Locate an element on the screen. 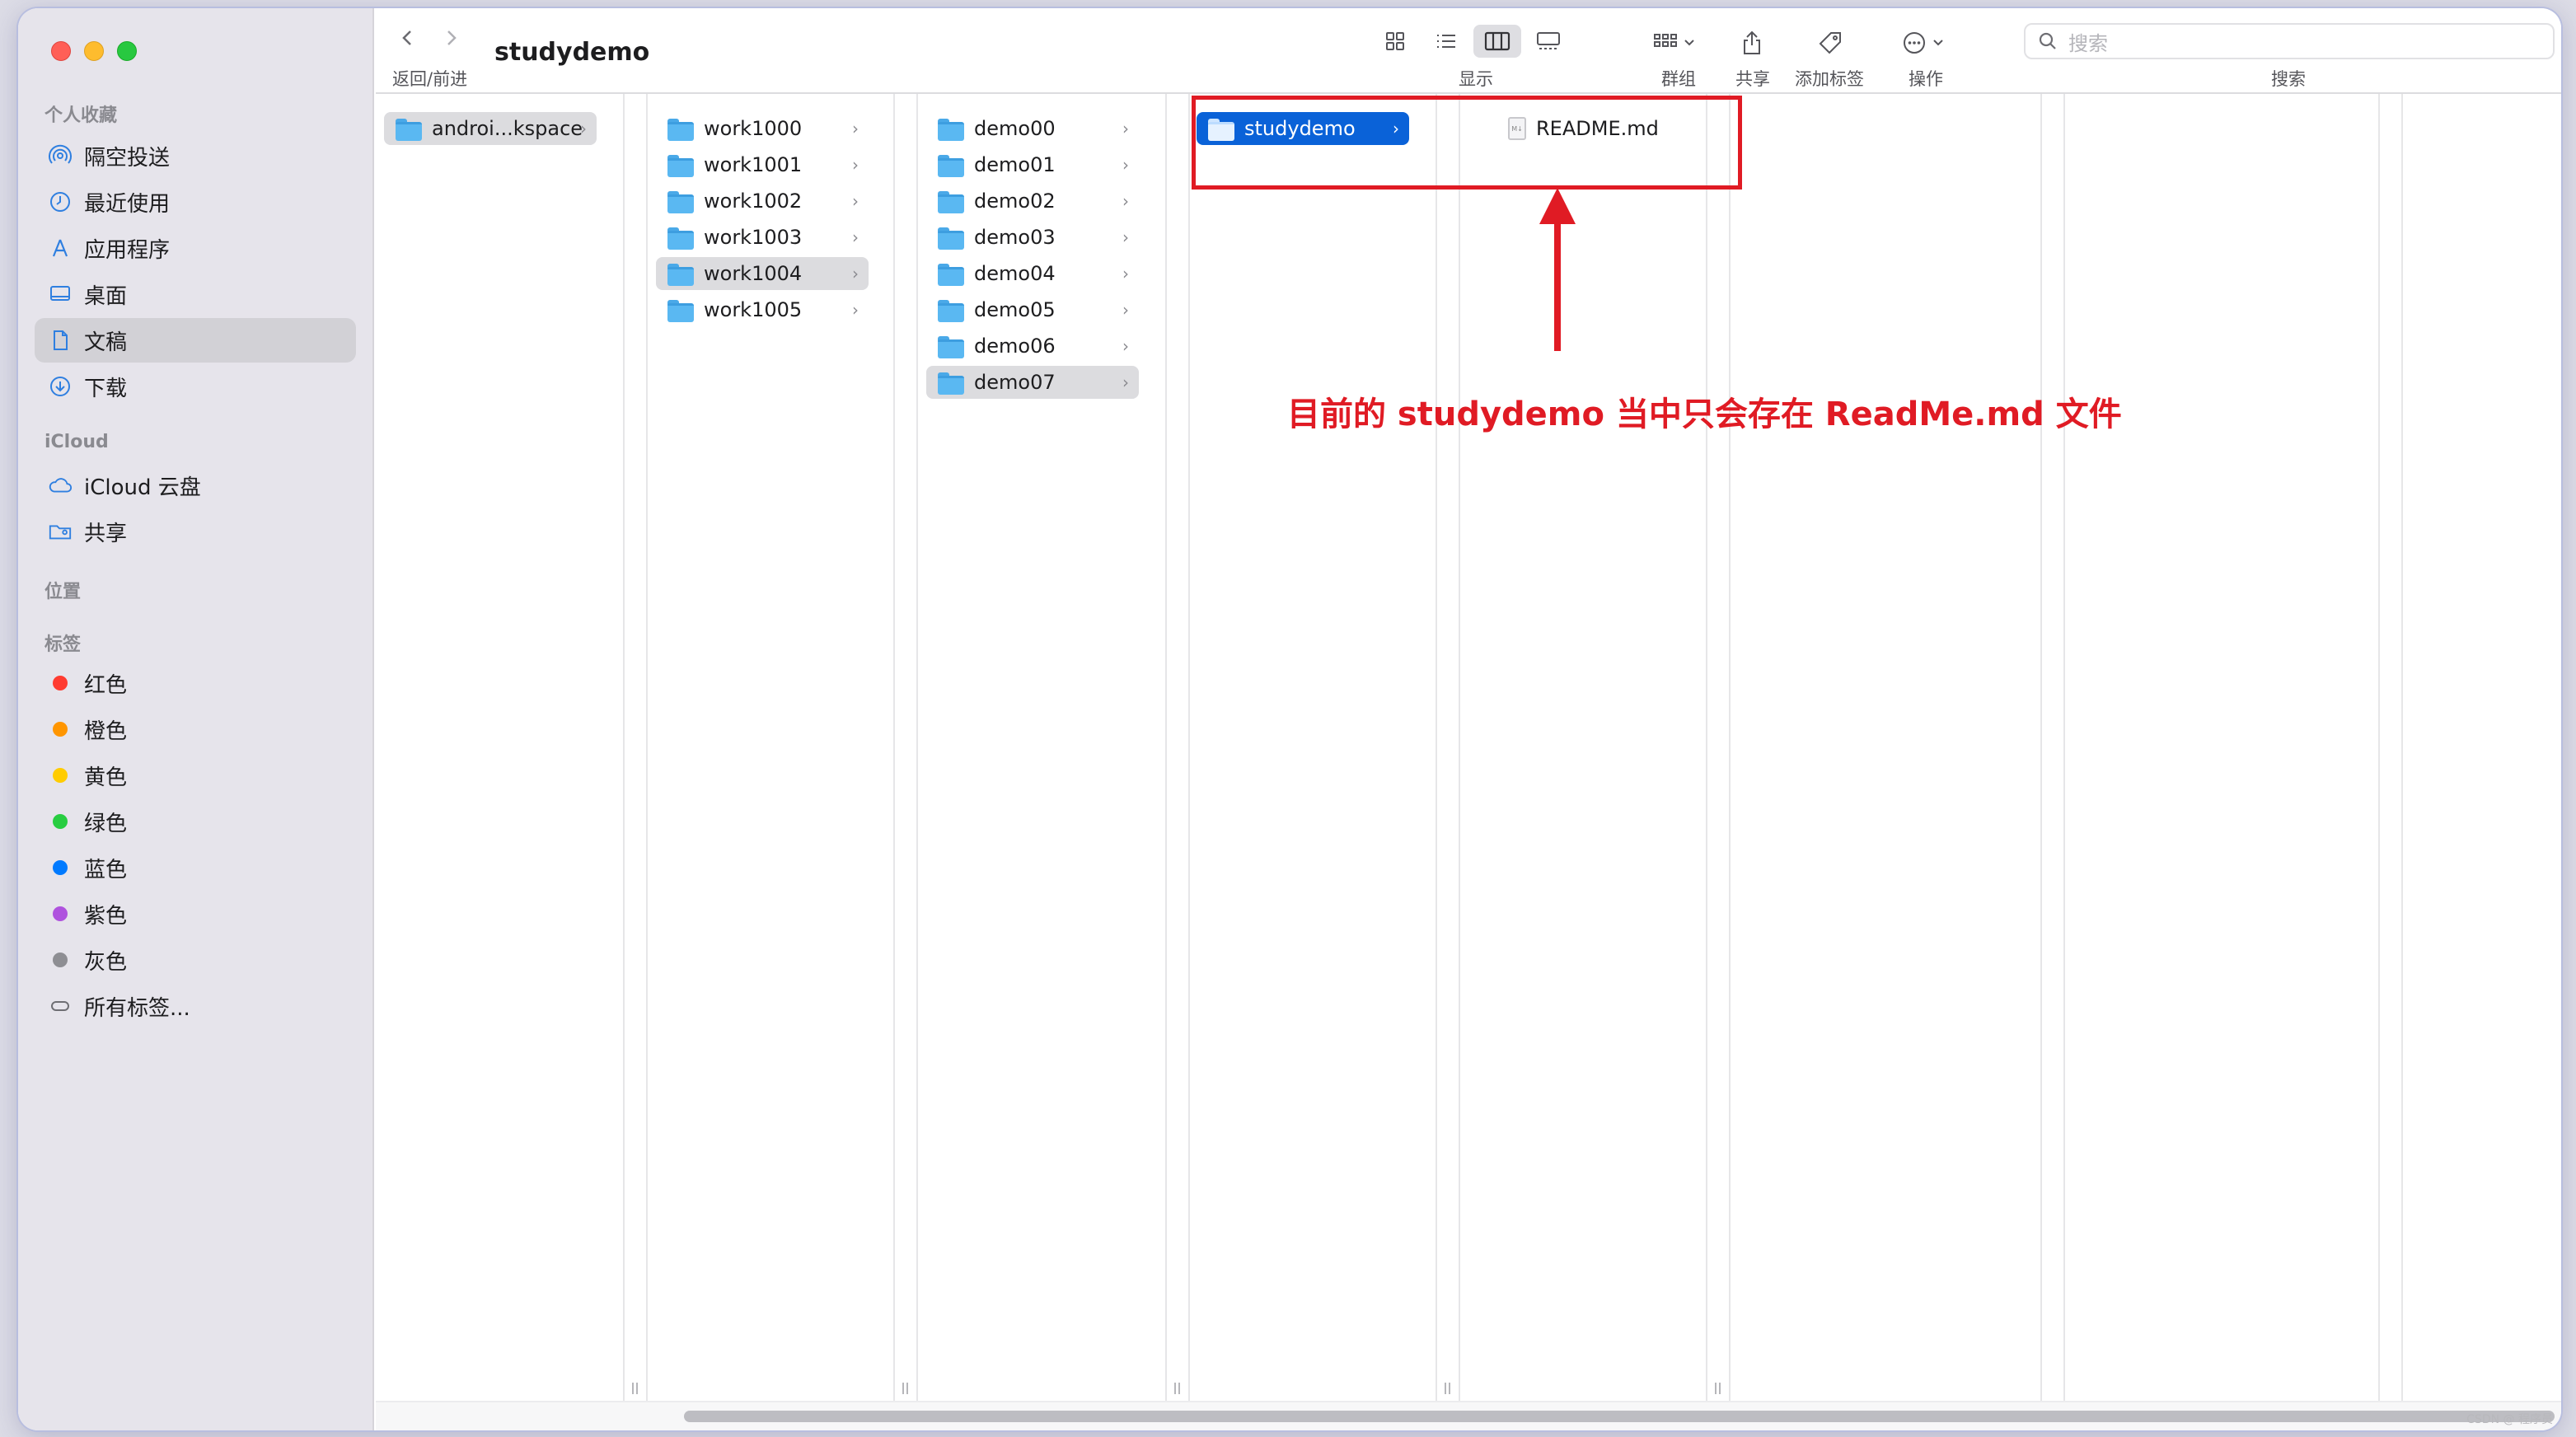 The width and height of the screenshot is (2576, 1437). tag-dot-icon is located at coordinates (60, 775).